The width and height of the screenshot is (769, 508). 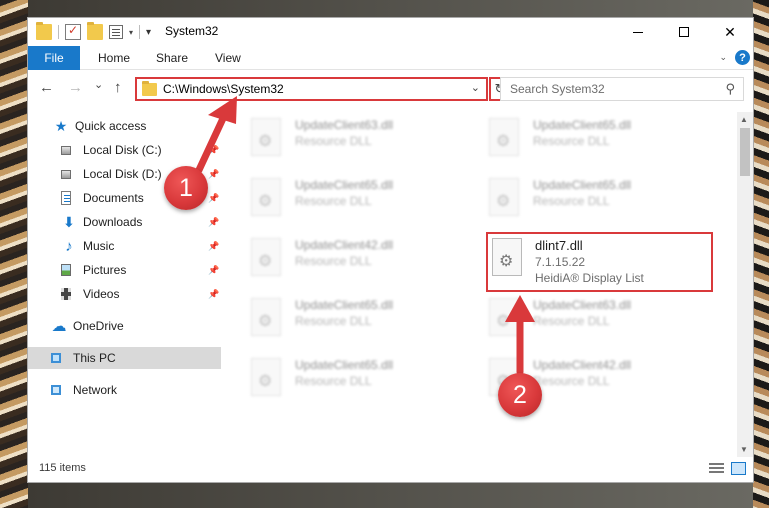 I want to click on annotation-badge-1: 1, so click(x=186, y=188).